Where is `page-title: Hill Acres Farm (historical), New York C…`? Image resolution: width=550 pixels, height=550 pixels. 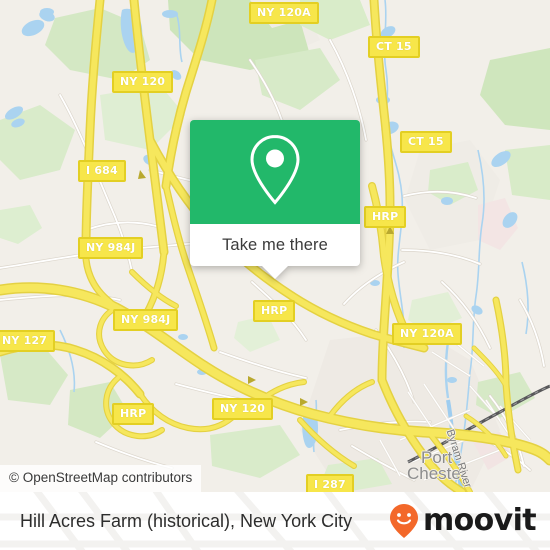 page-title: Hill Acres Farm (historical), New York C… is located at coordinates (186, 521).